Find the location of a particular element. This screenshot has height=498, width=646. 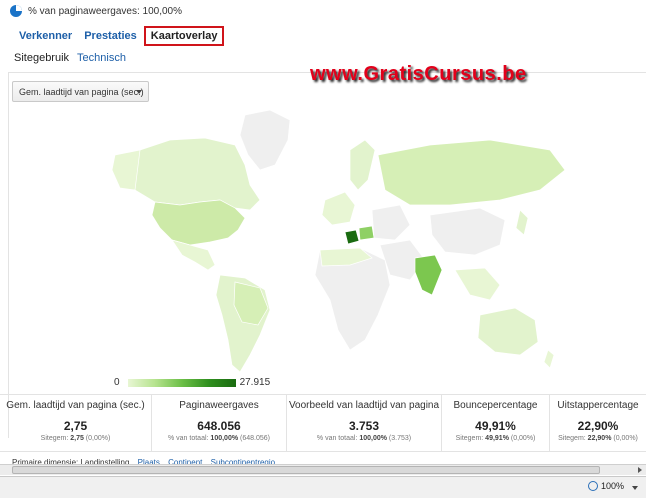

map-region-new-zealand is located at coordinates (549, 359).